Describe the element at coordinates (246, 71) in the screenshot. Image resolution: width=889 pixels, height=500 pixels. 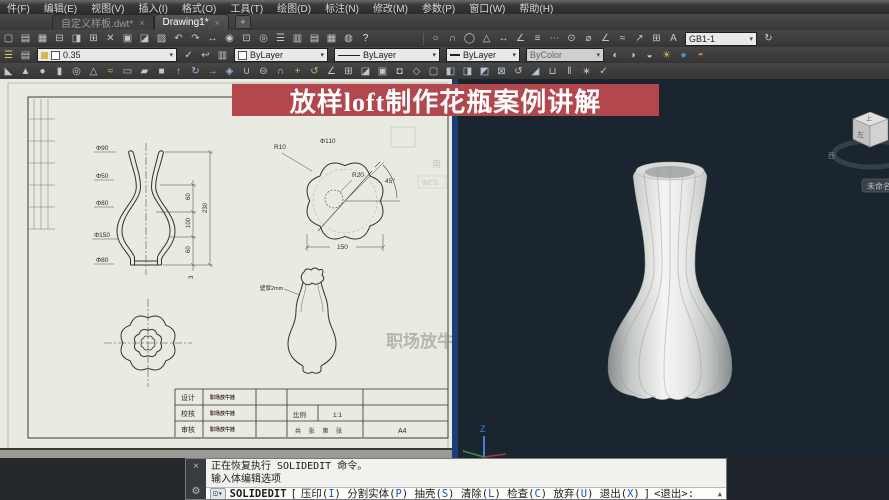
I see `union-icon: ∪` at that location.